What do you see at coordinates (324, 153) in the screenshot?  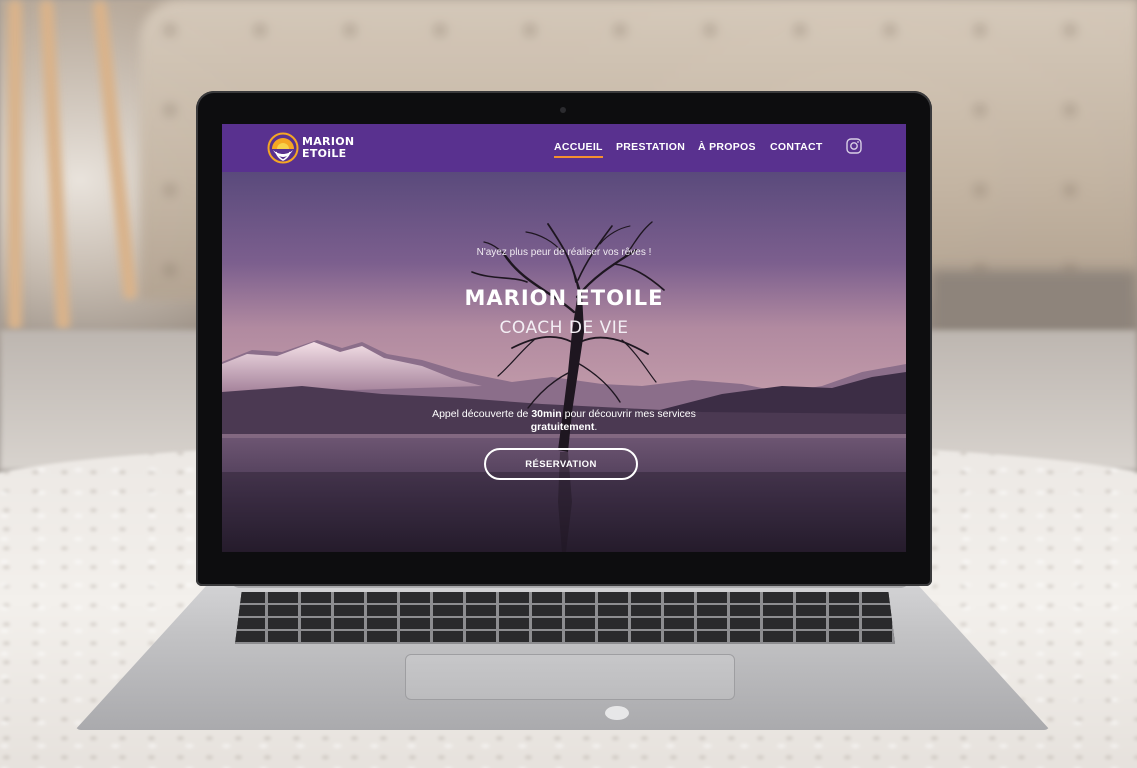 I see `logo-line2: ETOiLE` at bounding box center [324, 153].